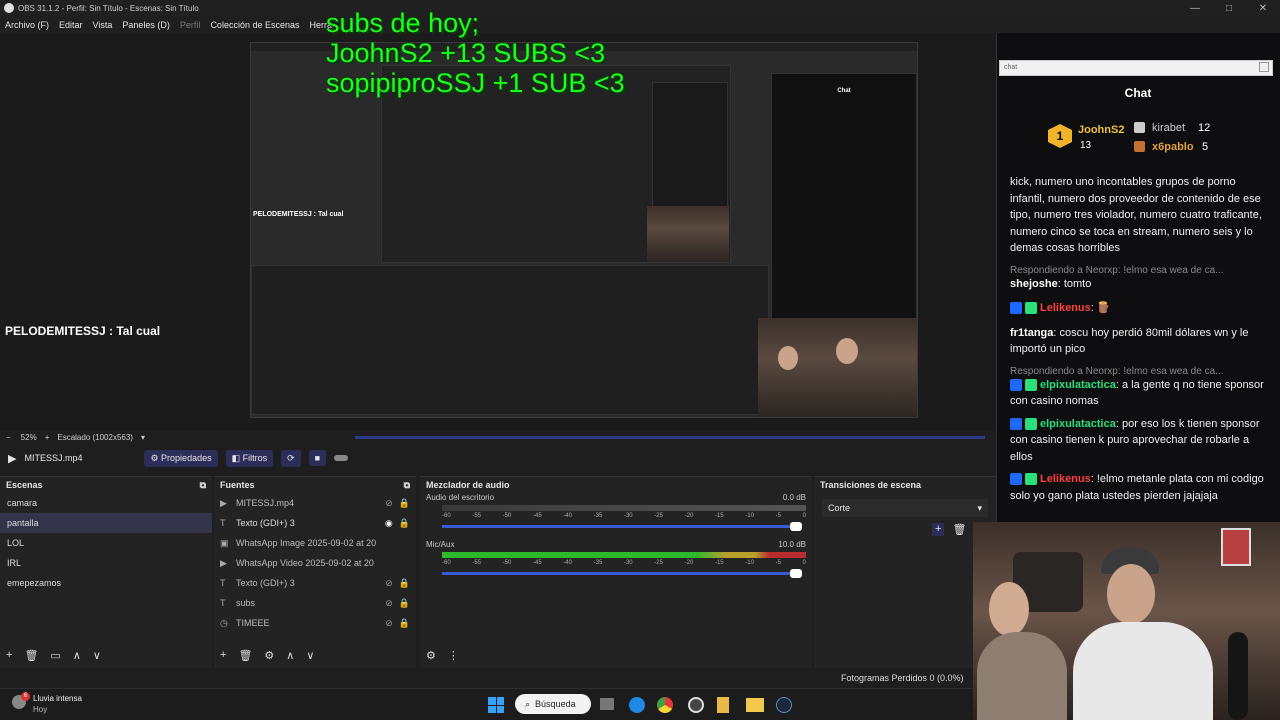 The width and height of the screenshot is (1280, 720). I want to click on transition-select: Corte ▾, so click(905, 508).